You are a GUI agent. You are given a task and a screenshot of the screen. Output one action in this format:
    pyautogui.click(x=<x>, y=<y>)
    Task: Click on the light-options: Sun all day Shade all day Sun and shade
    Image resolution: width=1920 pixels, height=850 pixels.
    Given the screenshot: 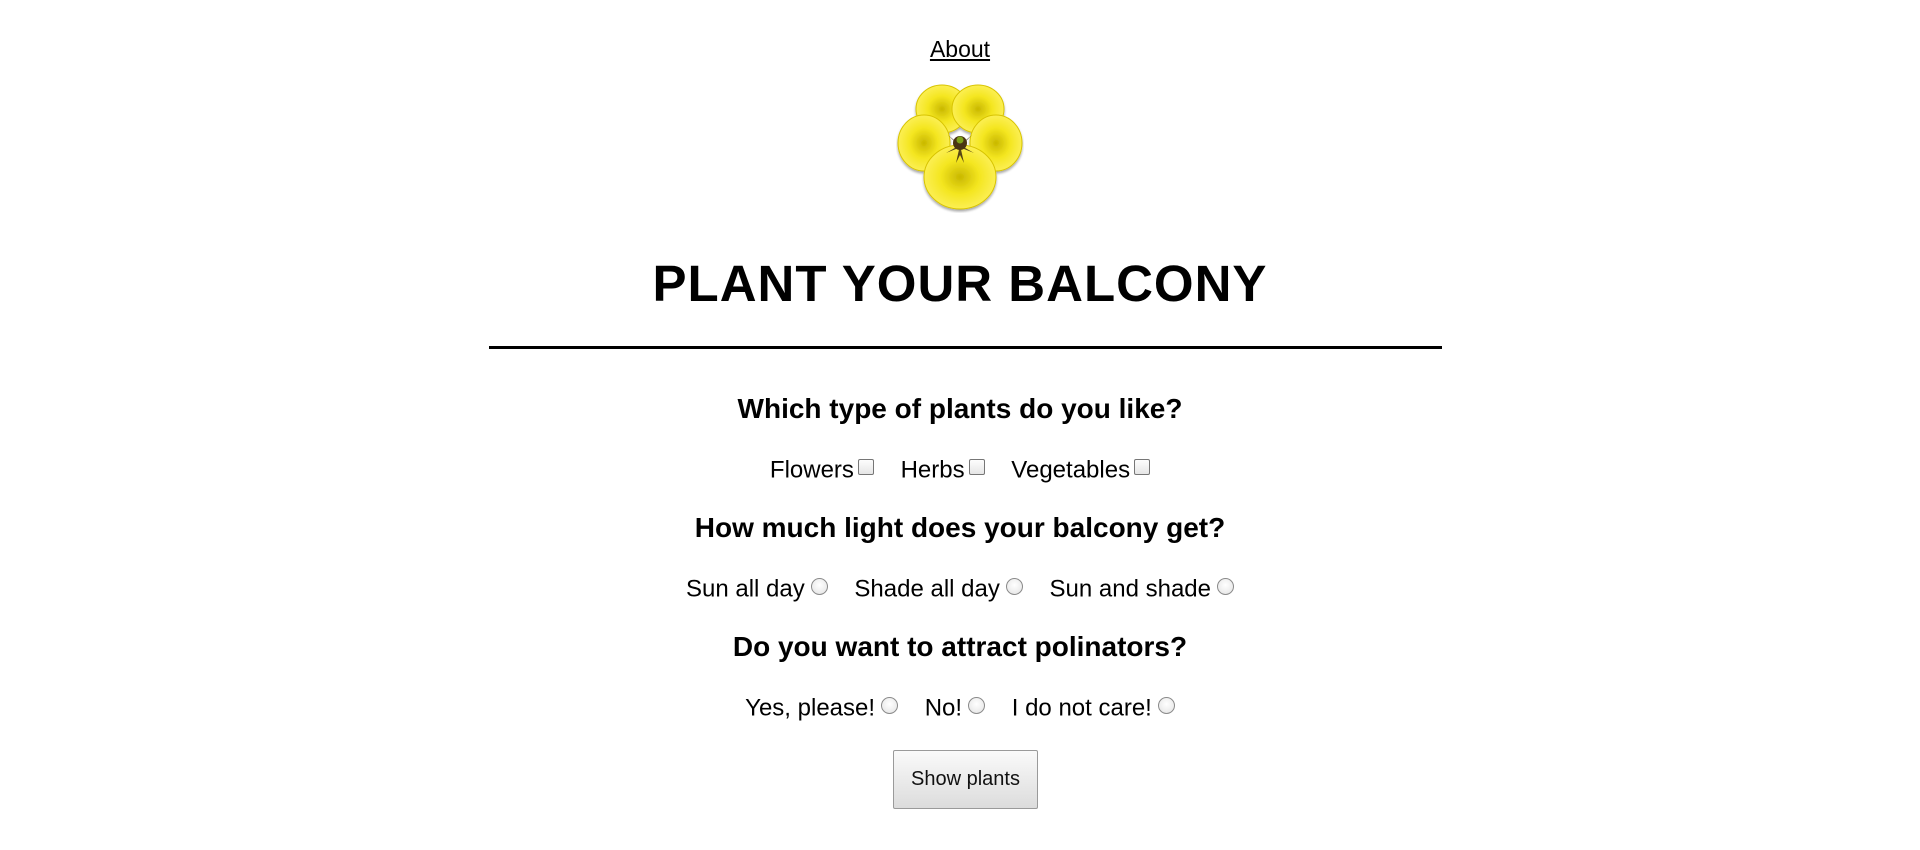 What is the action you would take?
    pyautogui.click(x=960, y=589)
    